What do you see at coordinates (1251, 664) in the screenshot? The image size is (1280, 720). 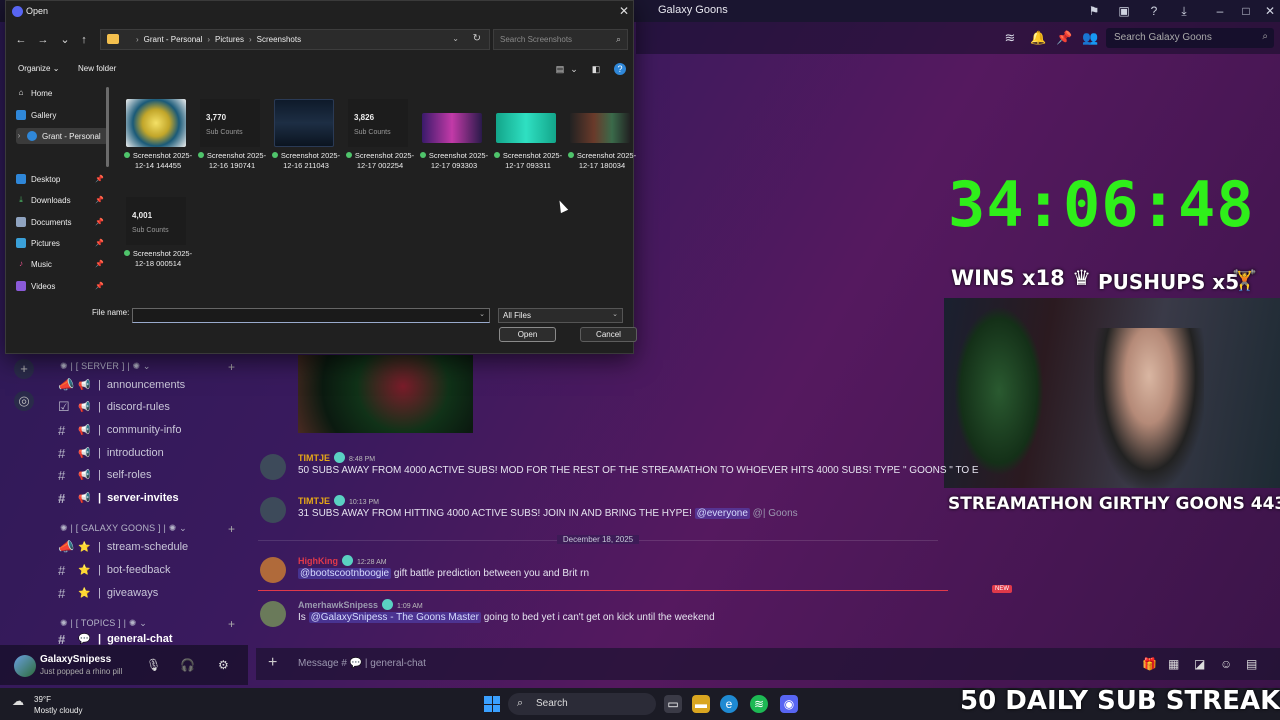 I see `apps-icon: ▤` at bounding box center [1251, 664].